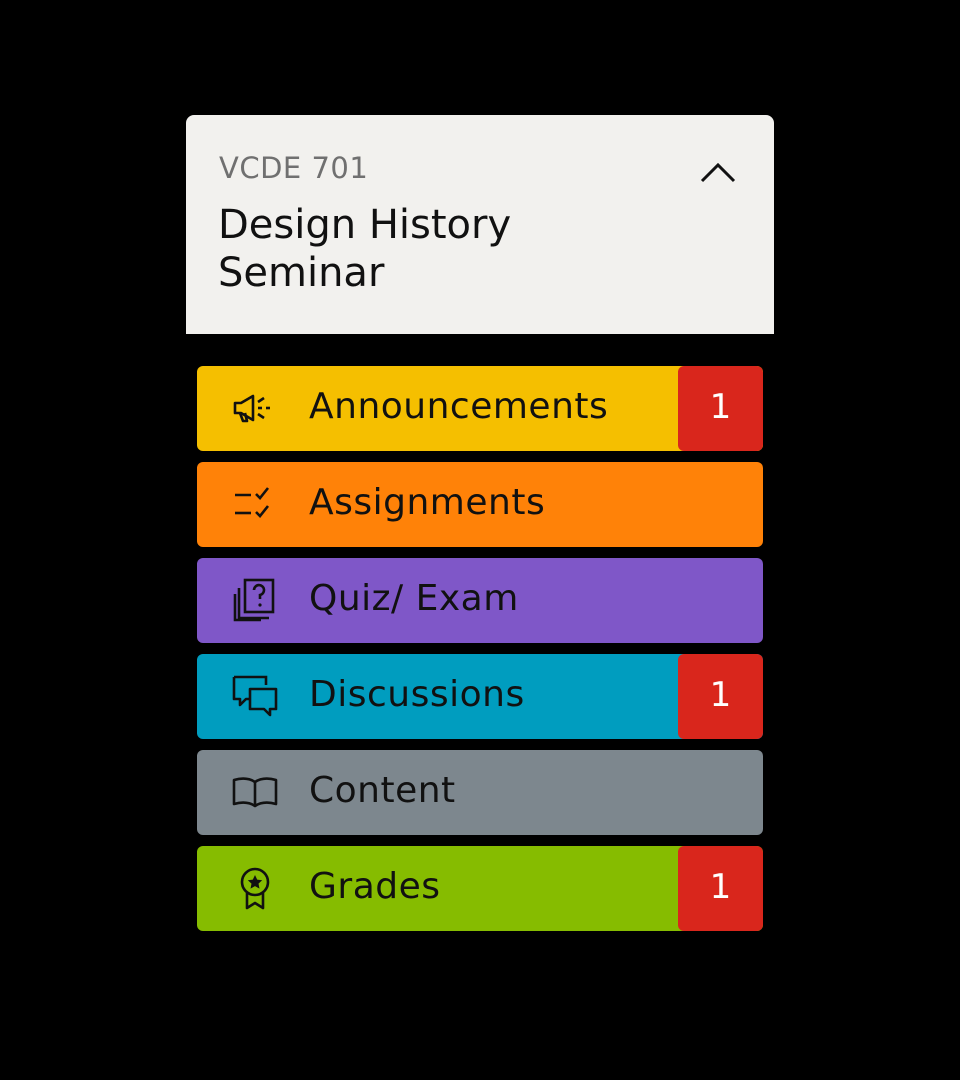 The height and width of the screenshot is (1080, 960). I want to click on nav-item-grades: Grades 1, so click(480, 888).